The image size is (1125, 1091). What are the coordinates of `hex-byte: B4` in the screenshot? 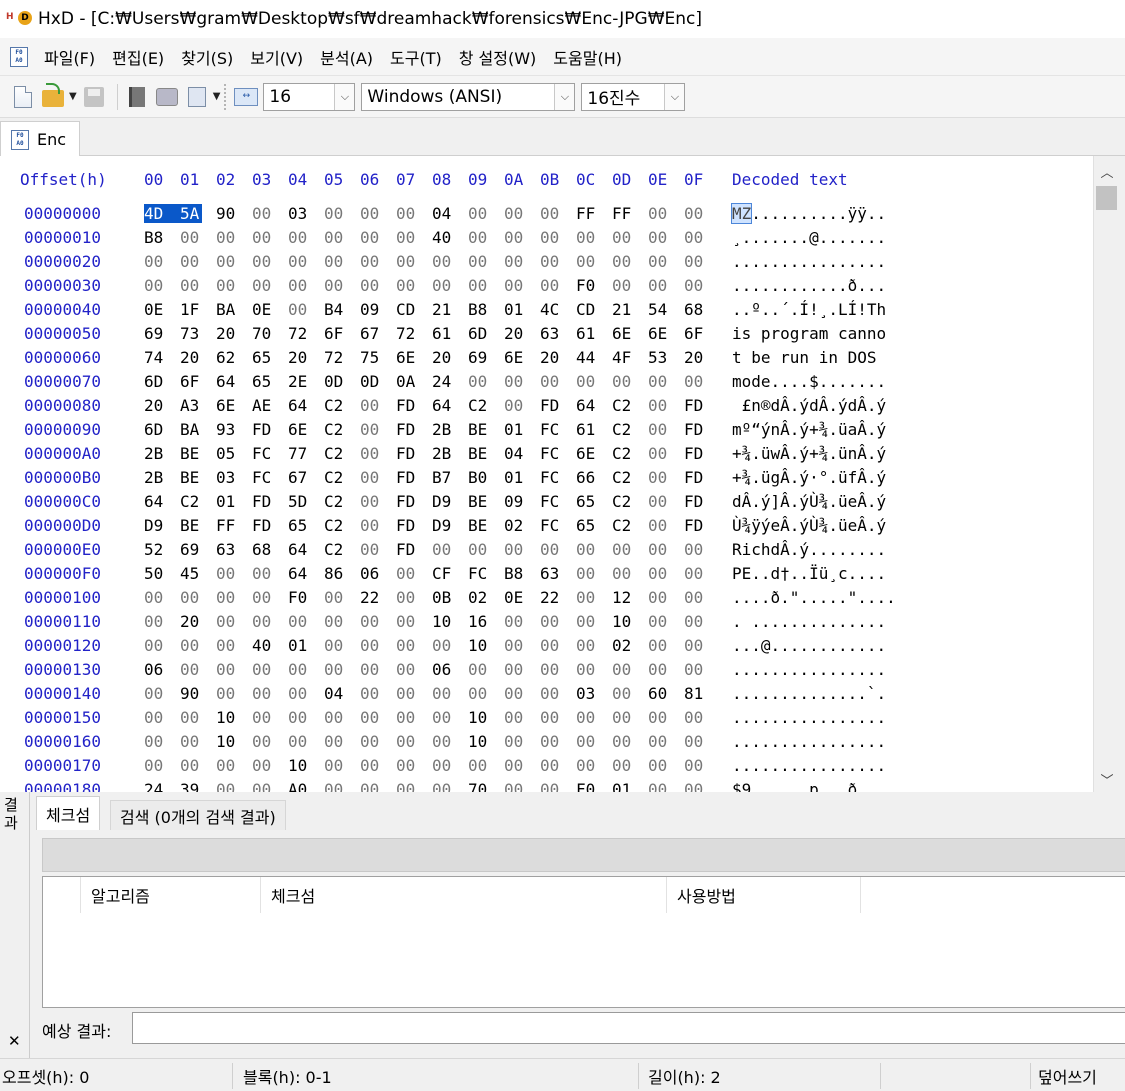 It's located at (335, 309).